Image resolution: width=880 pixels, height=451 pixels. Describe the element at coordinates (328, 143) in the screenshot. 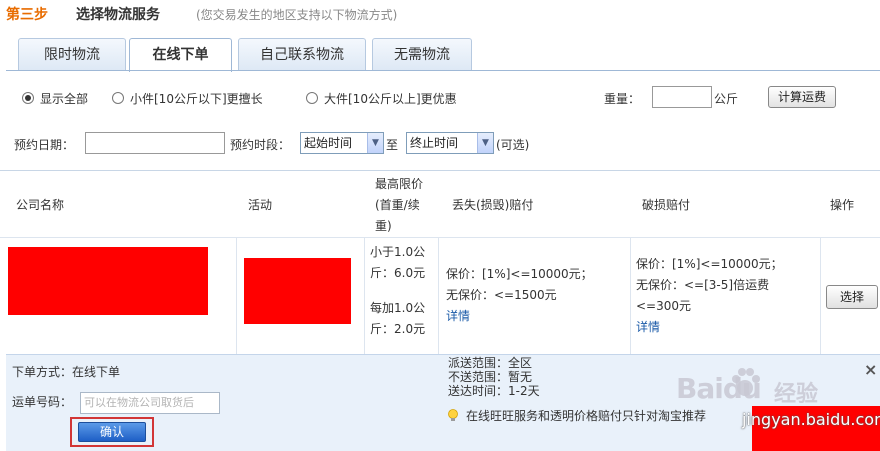

I see `start-time-value: 起始时间` at that location.